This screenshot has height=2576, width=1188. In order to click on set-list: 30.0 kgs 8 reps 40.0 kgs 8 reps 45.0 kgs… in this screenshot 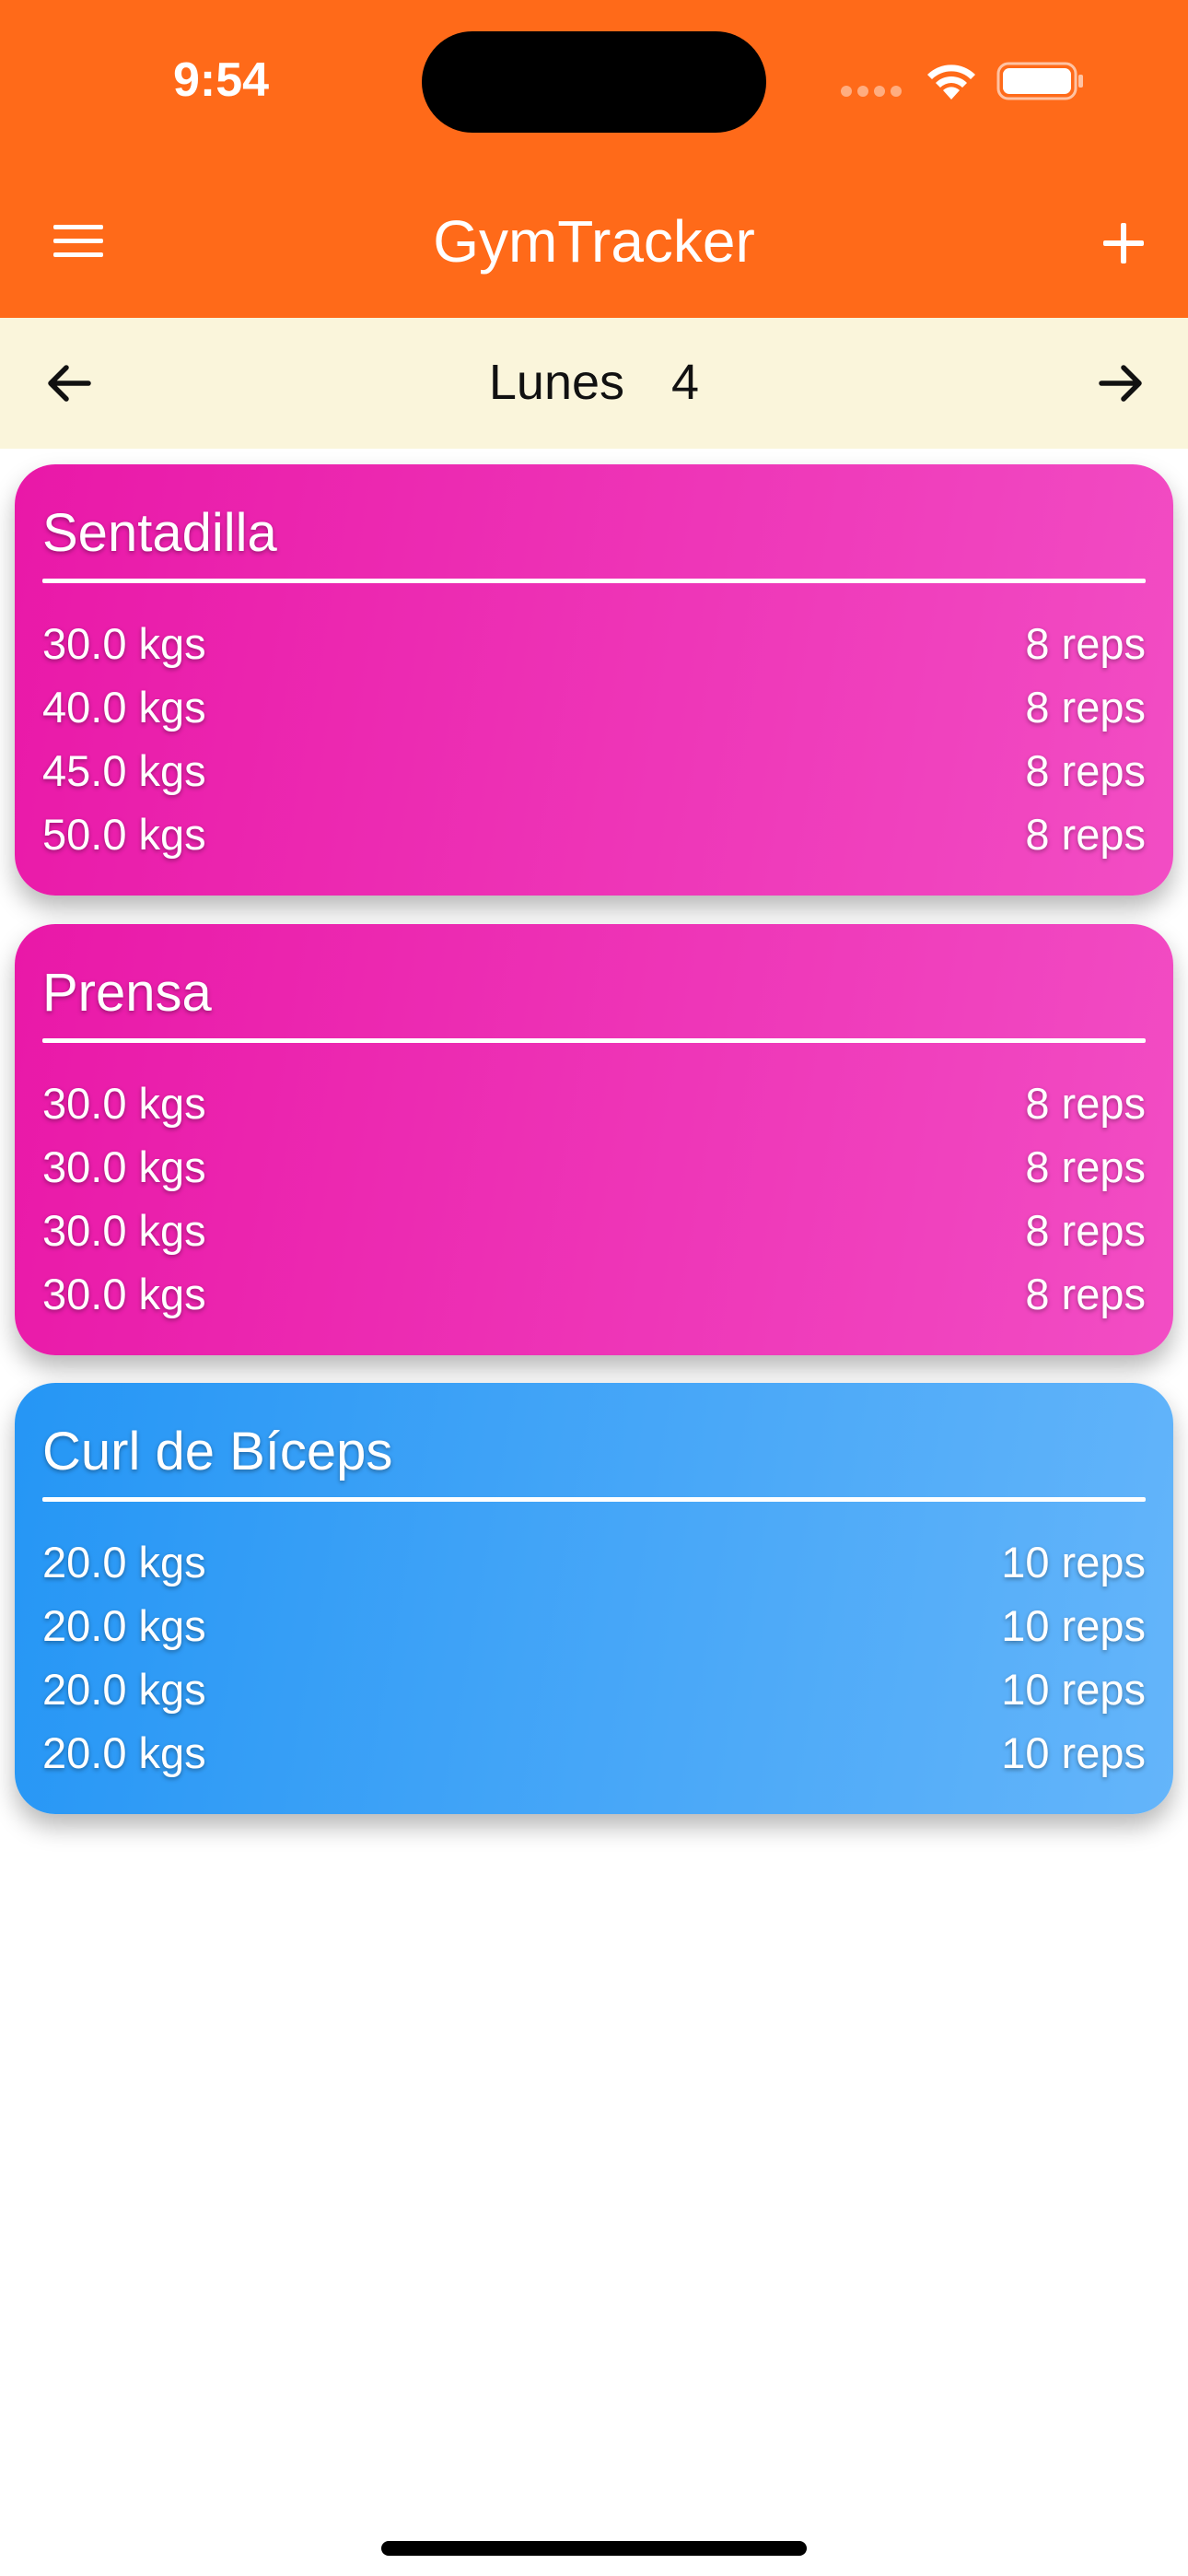, I will do `click(594, 739)`.